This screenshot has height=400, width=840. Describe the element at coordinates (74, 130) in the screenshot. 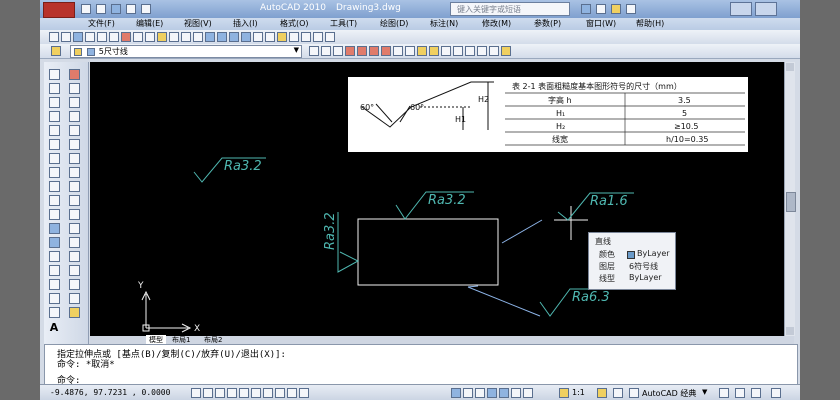

I see `array-icon` at that location.